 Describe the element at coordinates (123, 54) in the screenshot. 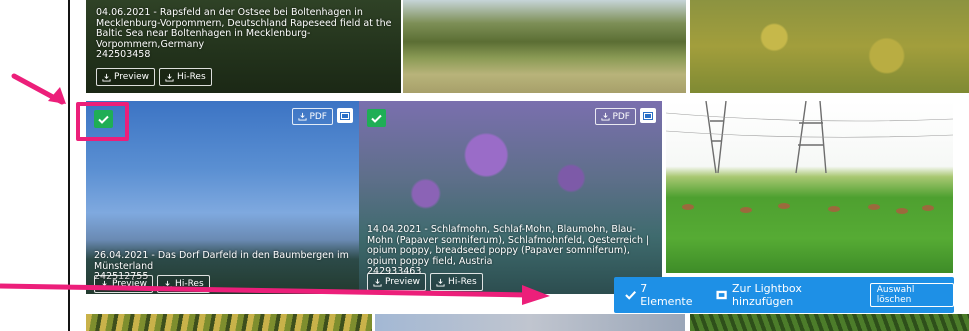

I see `image-id: 242503458` at that location.